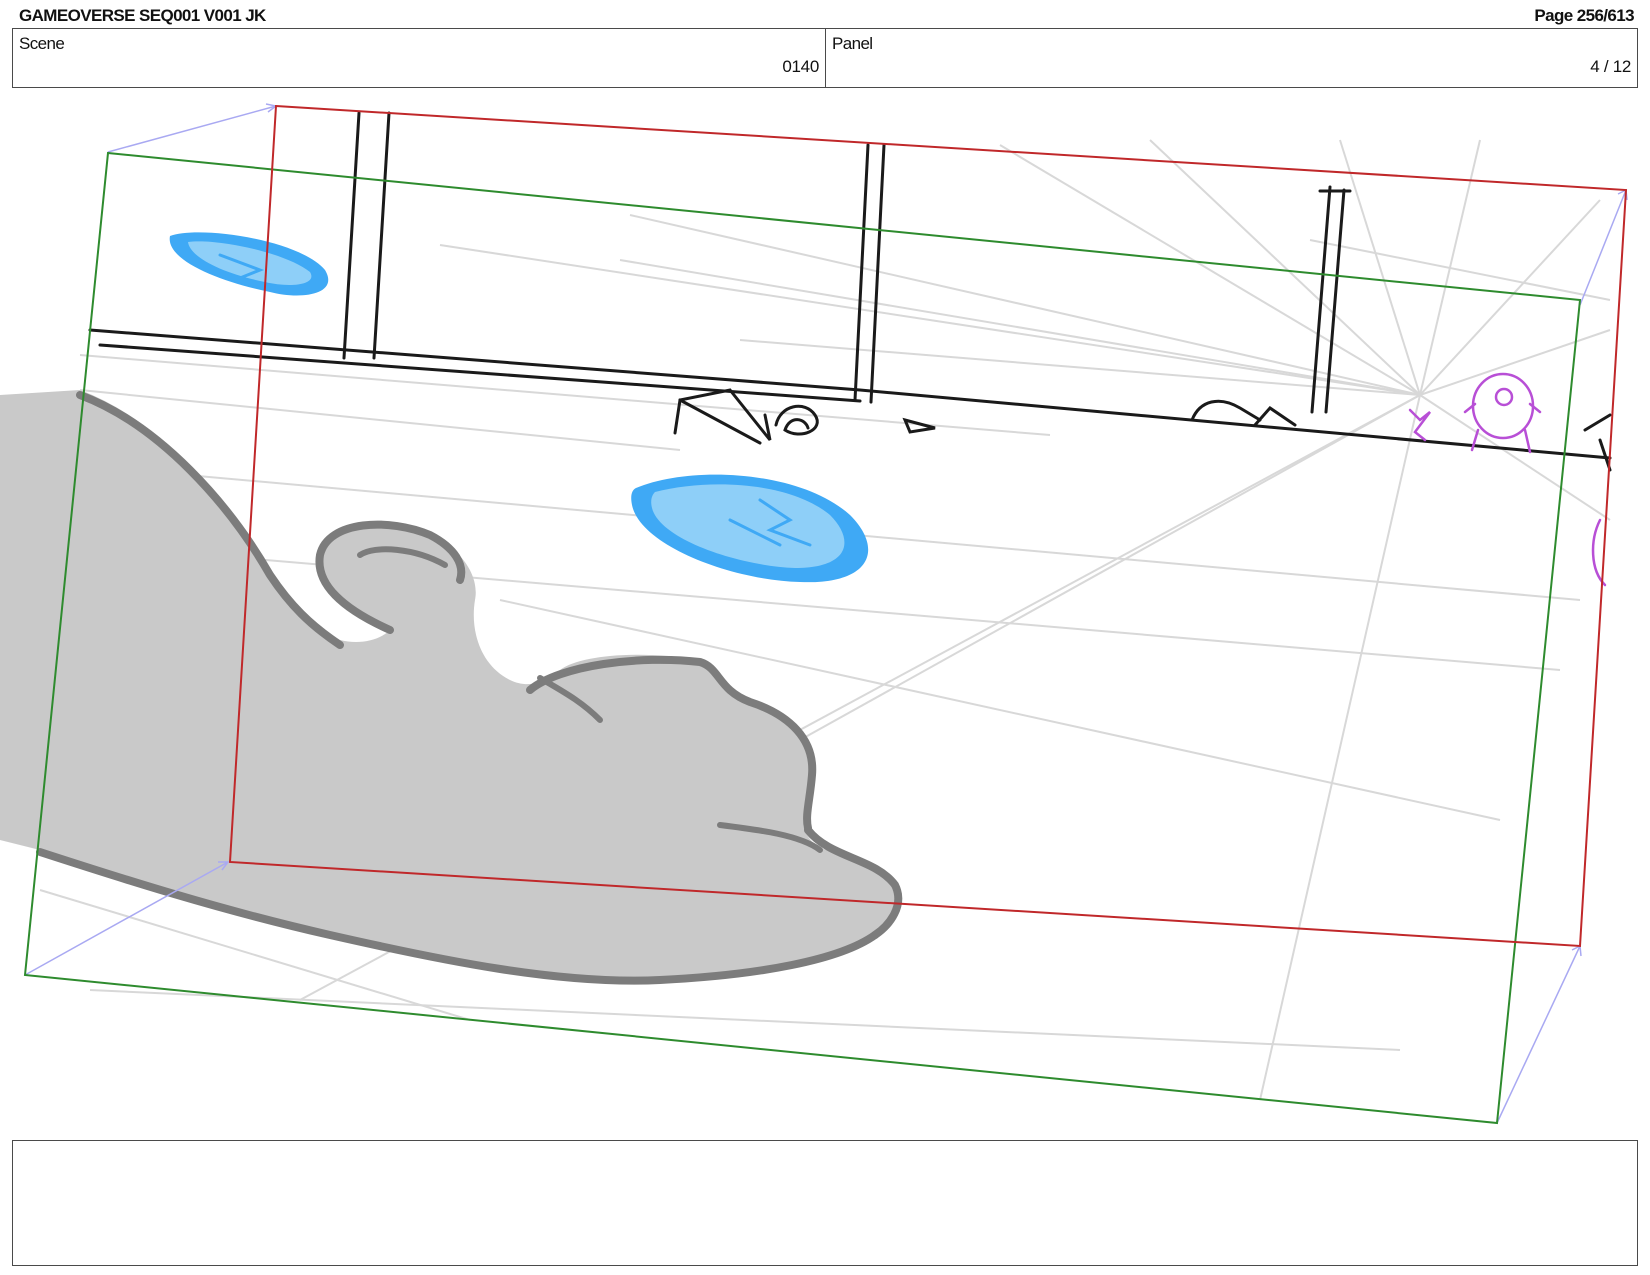 Image resolution: width=1650 pixels, height=1275 pixels. I want to click on info-table: Scene 0140 Panel 4 / 12, so click(825, 58).